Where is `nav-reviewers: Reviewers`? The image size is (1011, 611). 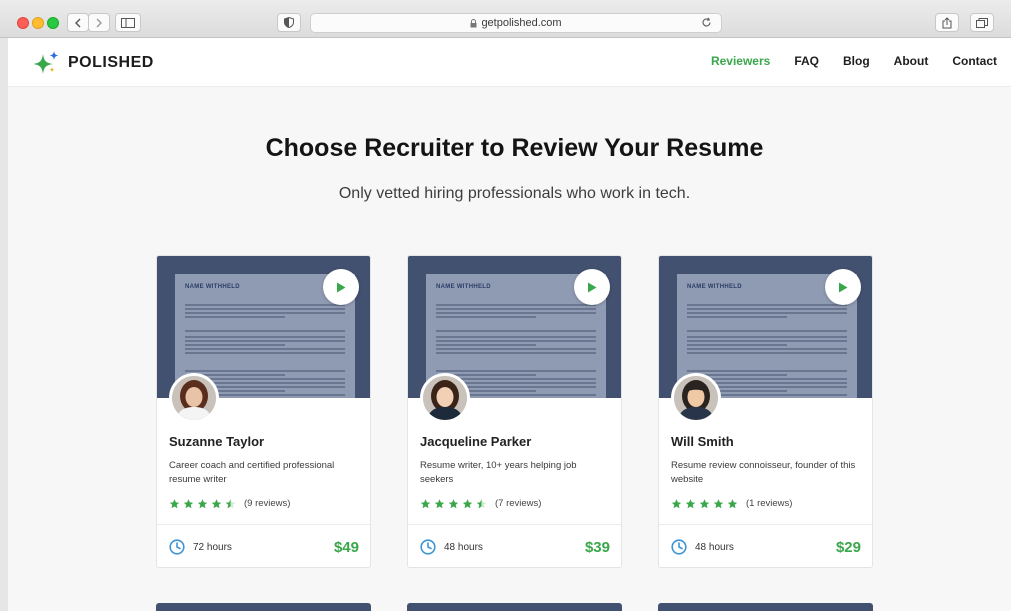
nav-reviewers: Reviewers is located at coordinates (740, 61).